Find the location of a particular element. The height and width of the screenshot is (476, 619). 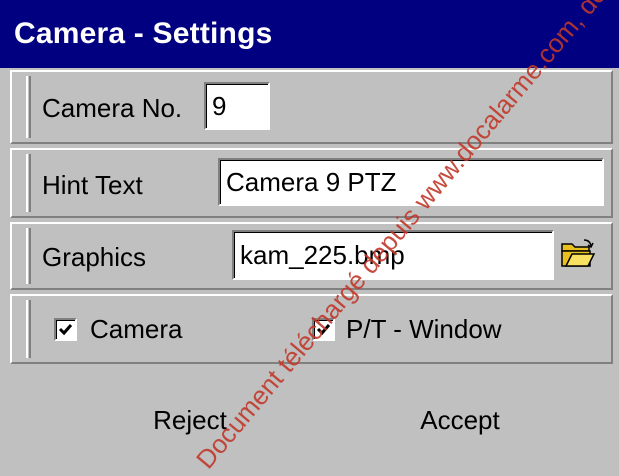

ptwindow-checkbox-label: P/T - Window is located at coordinates (424, 329).